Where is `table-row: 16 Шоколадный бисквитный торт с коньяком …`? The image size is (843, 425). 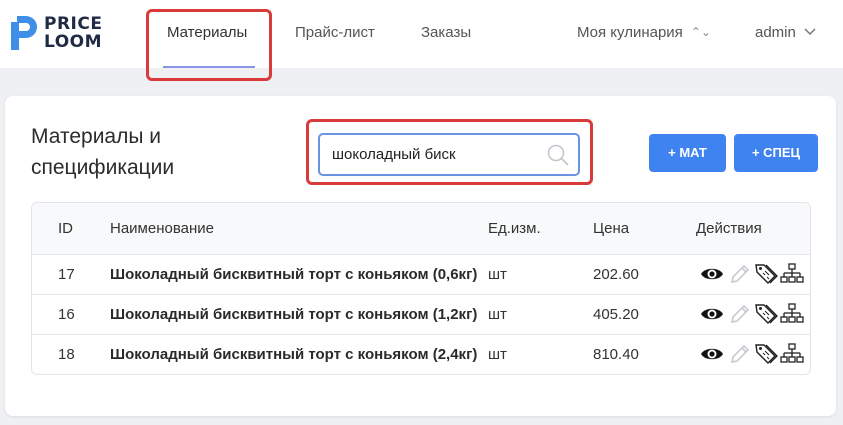
table-row: 16 Шоколадный бисквитный торт с коньяком … is located at coordinates (421, 315).